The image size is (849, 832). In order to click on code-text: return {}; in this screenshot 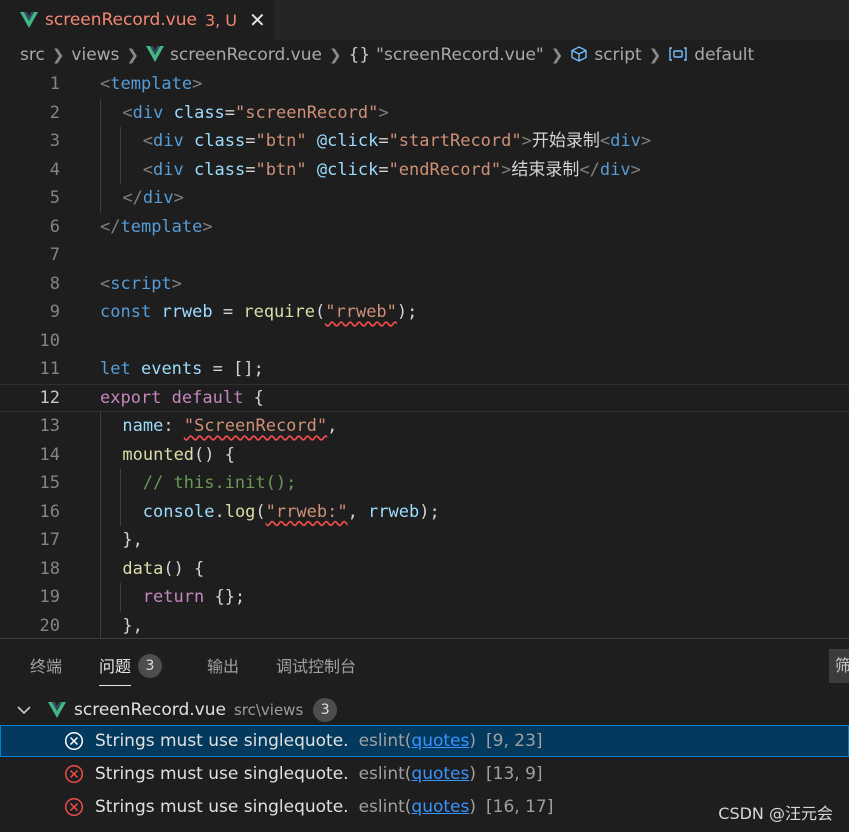, I will do `click(194, 597)`.